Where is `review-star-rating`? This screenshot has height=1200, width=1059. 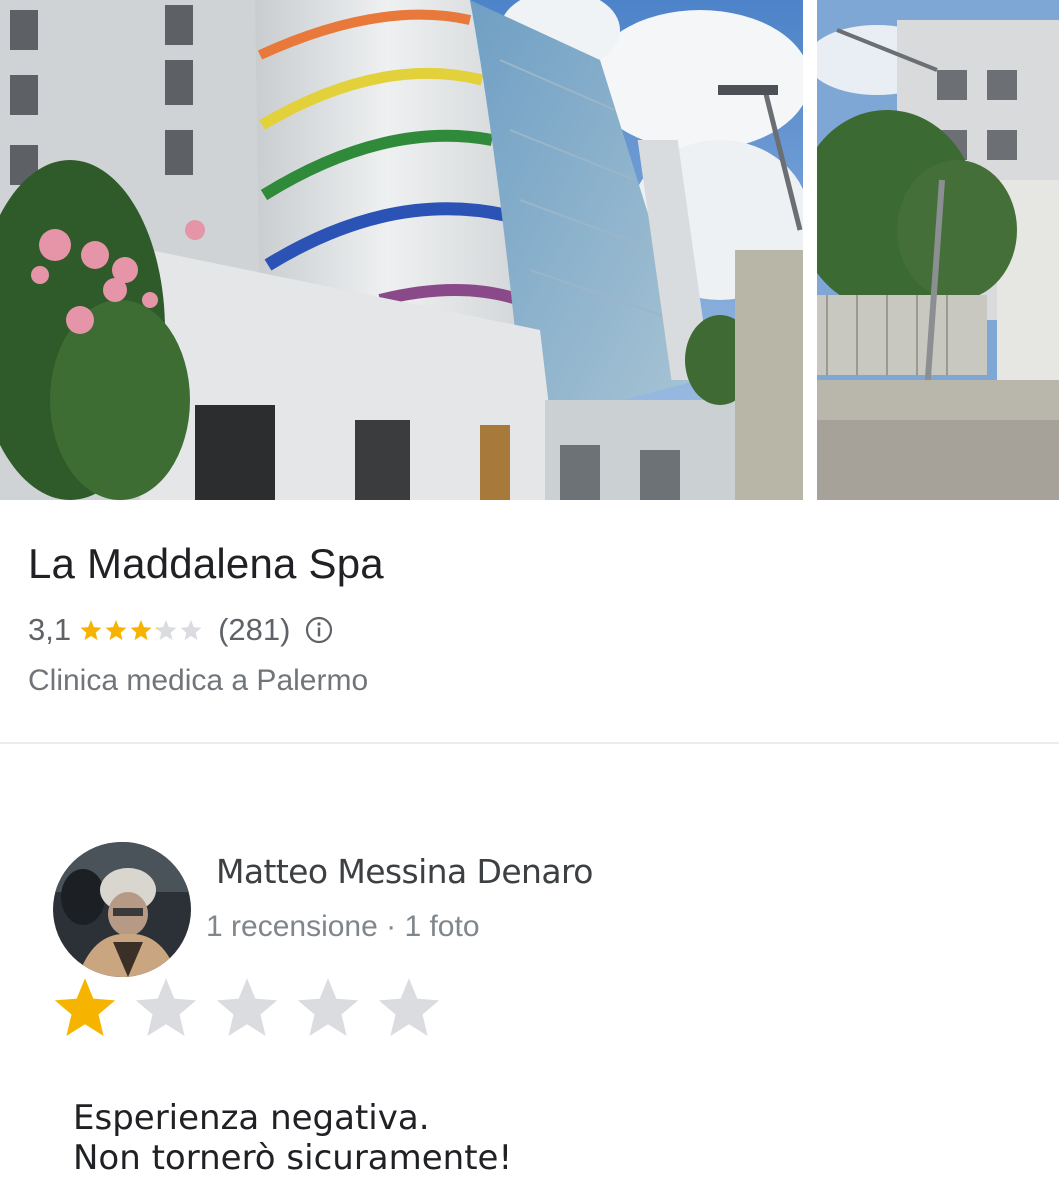
review-star-rating is located at coordinates (252, 1007).